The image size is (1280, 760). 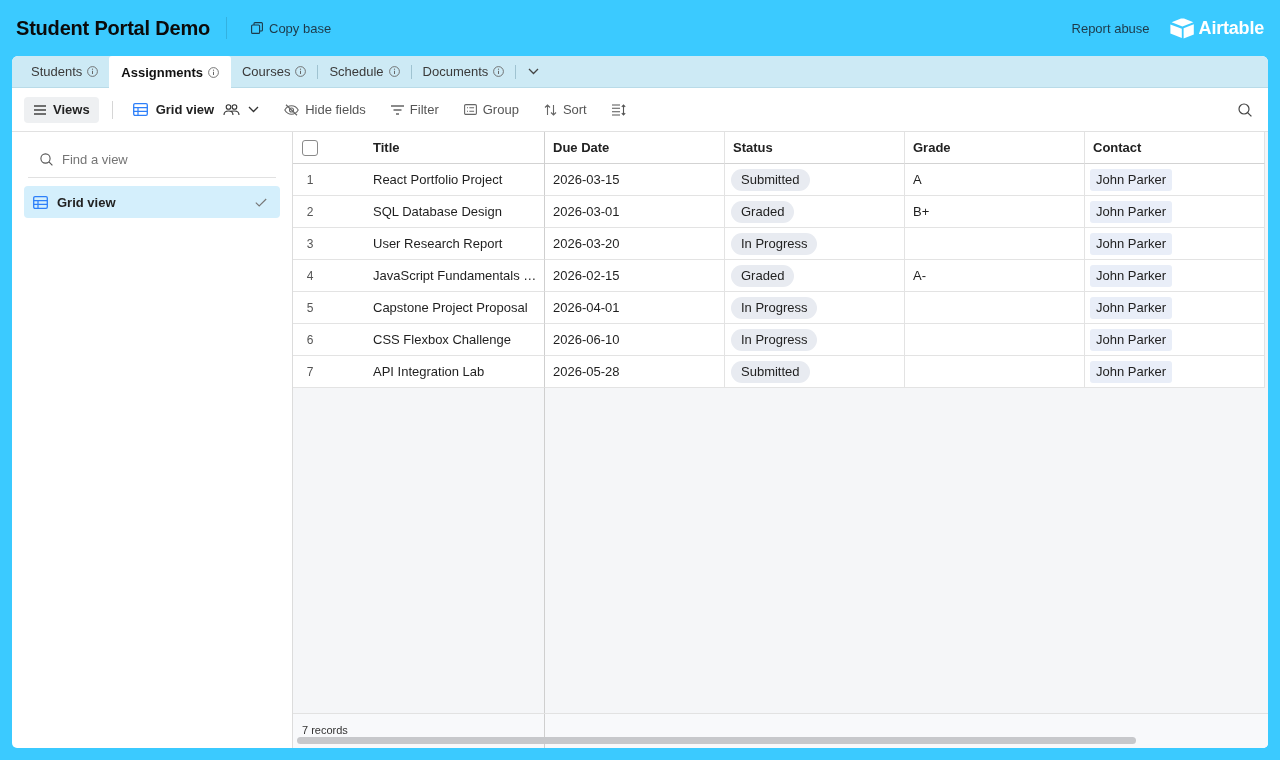 What do you see at coordinates (635, 212) in the screenshot?
I see `table-cell: 2026-03-01` at bounding box center [635, 212].